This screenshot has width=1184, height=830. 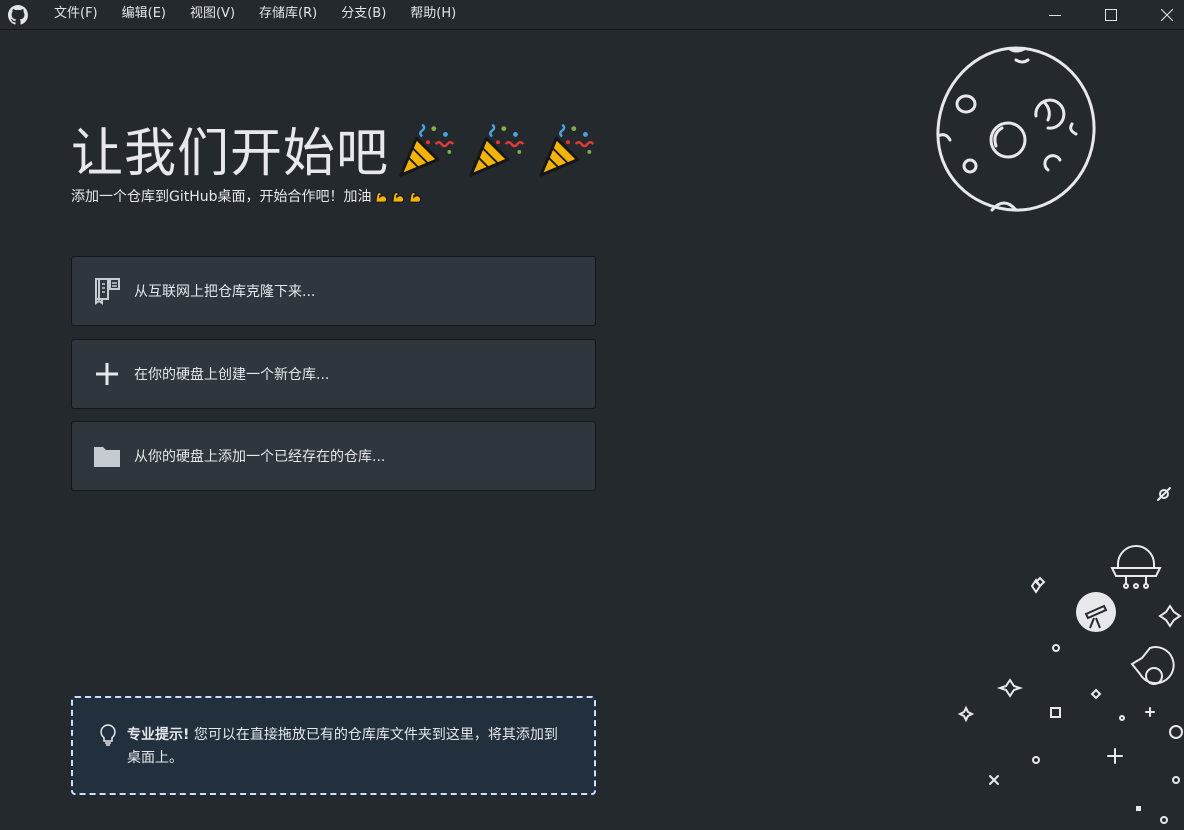 I want to click on welcome-heading: 让我们开始吧, so click(x=335, y=148).